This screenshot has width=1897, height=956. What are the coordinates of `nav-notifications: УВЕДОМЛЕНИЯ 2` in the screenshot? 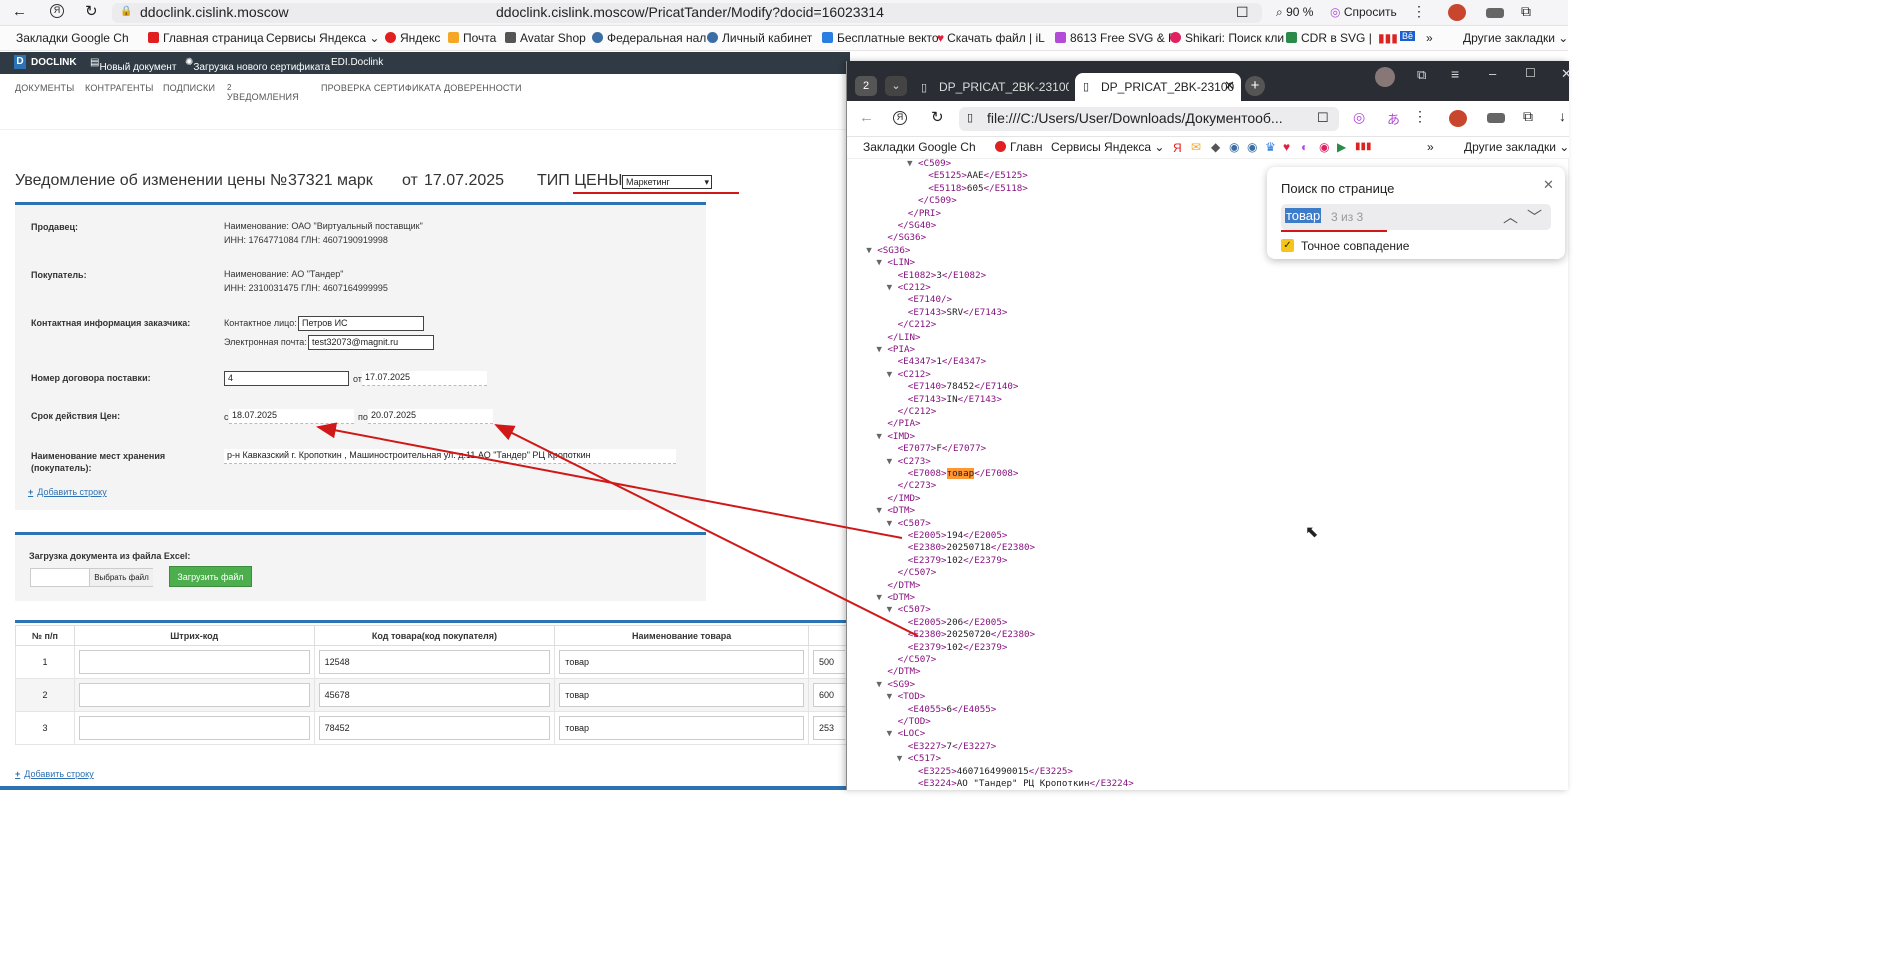 It's located at (263, 92).